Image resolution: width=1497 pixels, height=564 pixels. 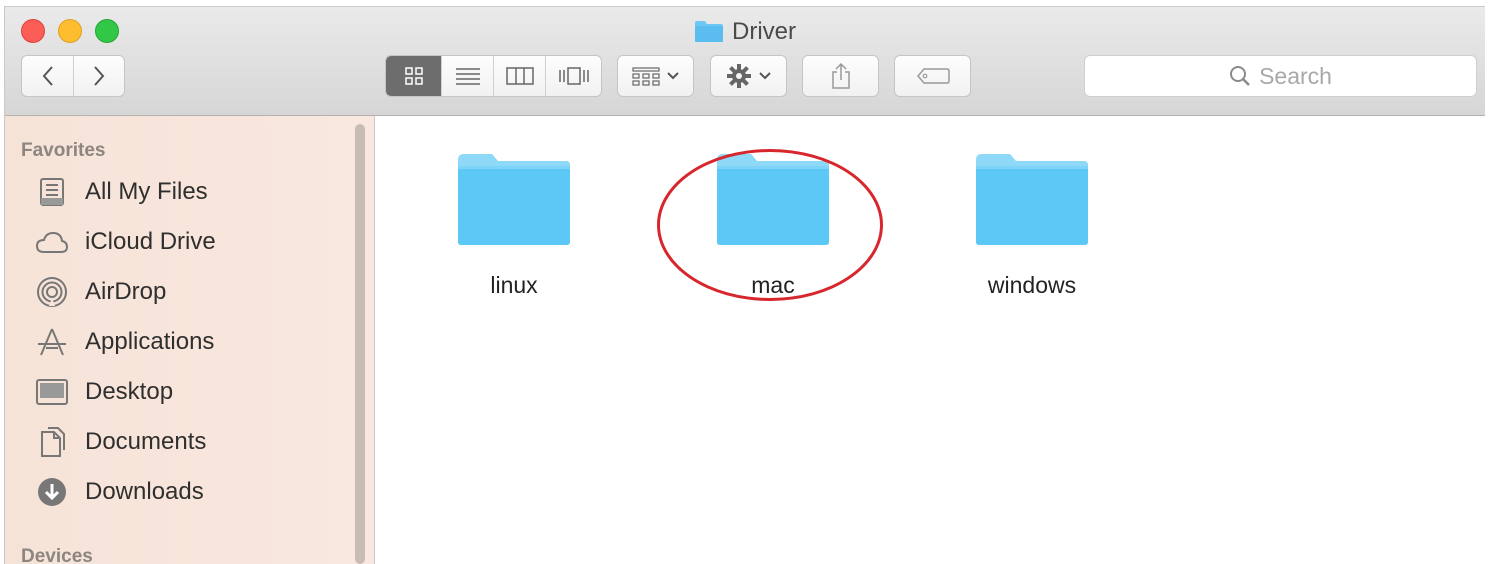 What do you see at coordinates (645, 76) in the screenshot?
I see `arrange-grid-icon` at bounding box center [645, 76].